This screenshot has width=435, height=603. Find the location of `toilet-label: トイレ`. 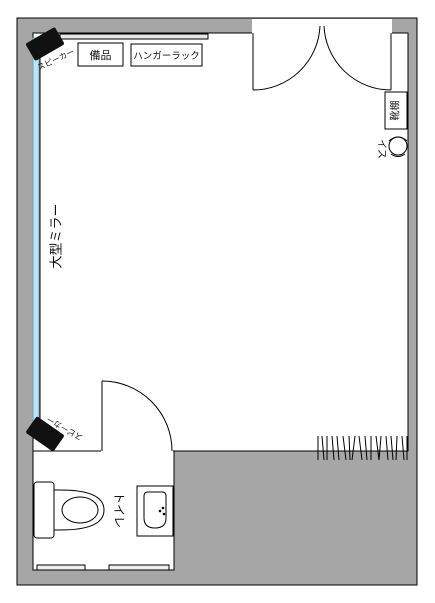

toilet-label: トイレ is located at coordinates (119, 510).